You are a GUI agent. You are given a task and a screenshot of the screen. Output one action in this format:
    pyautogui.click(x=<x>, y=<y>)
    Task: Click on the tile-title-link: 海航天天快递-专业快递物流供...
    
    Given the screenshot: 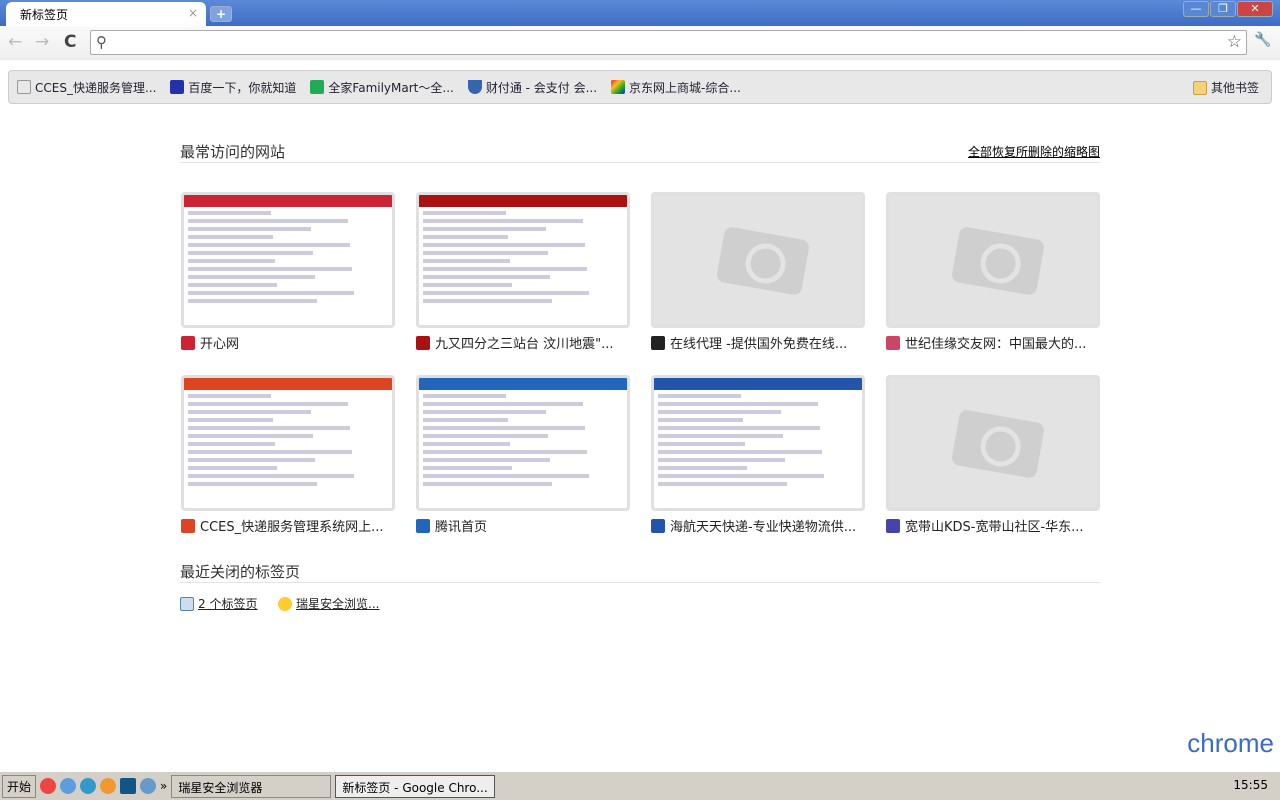 What is the action you would take?
    pyautogui.click(x=758, y=525)
    